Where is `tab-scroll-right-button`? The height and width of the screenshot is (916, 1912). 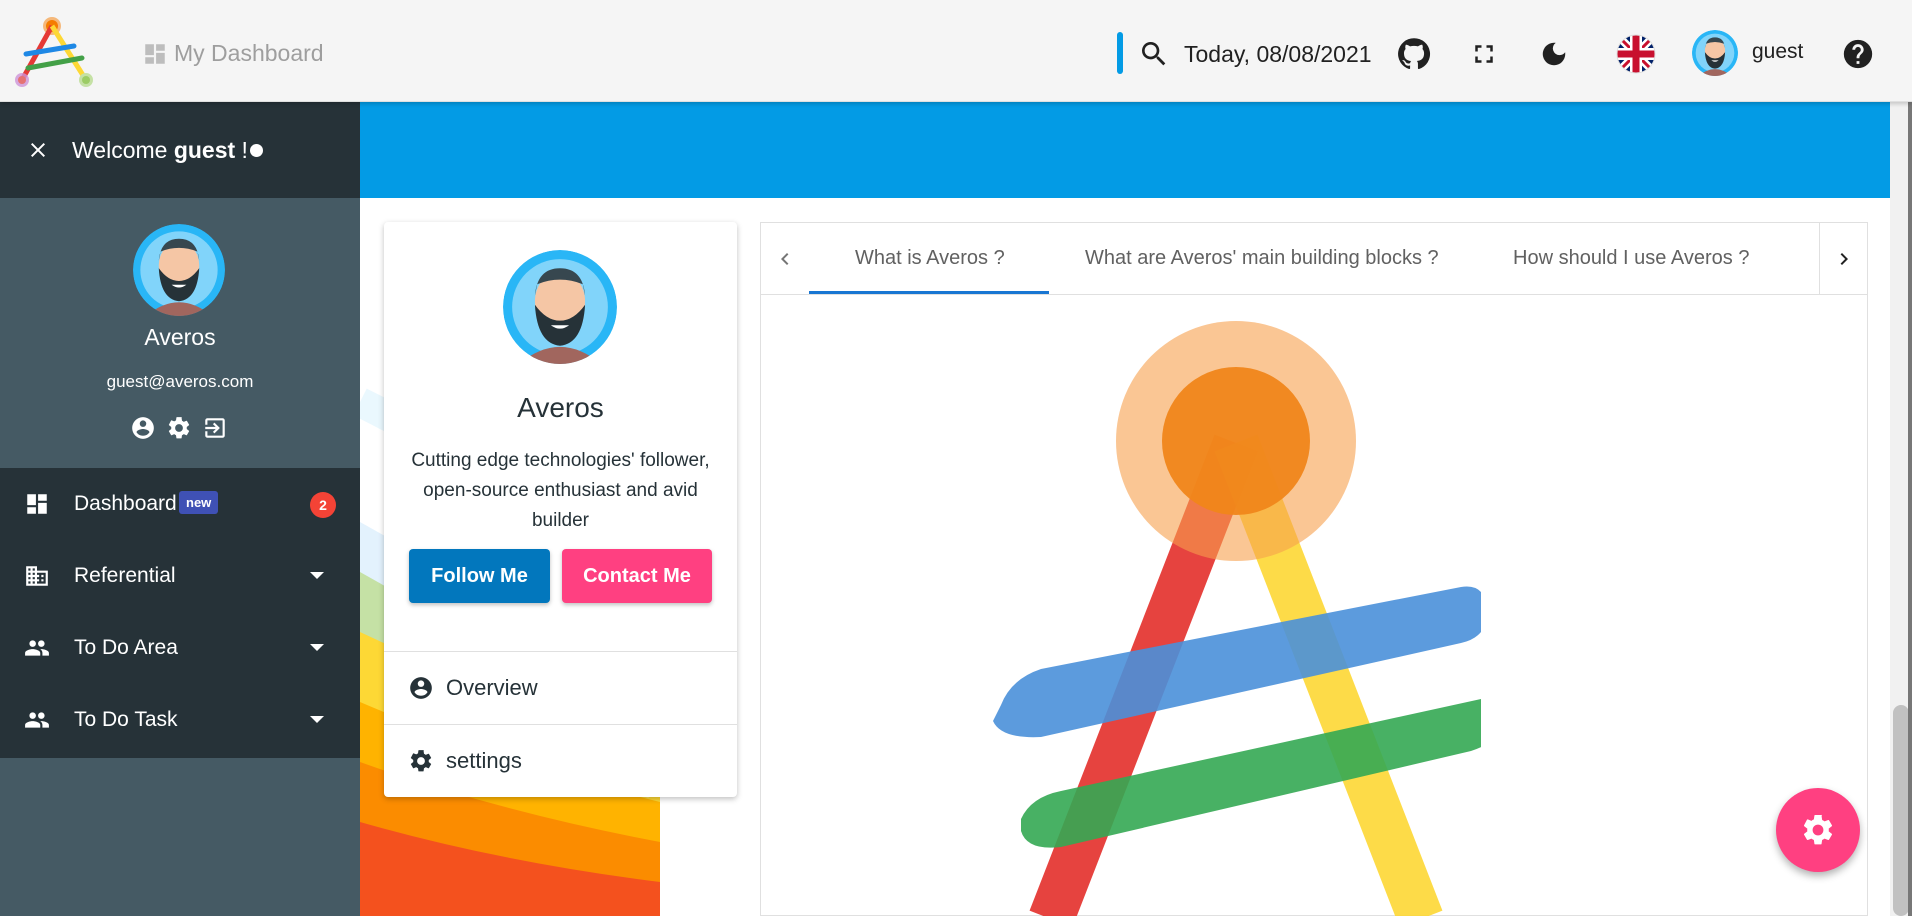
tab-scroll-right-button is located at coordinates (1843, 259).